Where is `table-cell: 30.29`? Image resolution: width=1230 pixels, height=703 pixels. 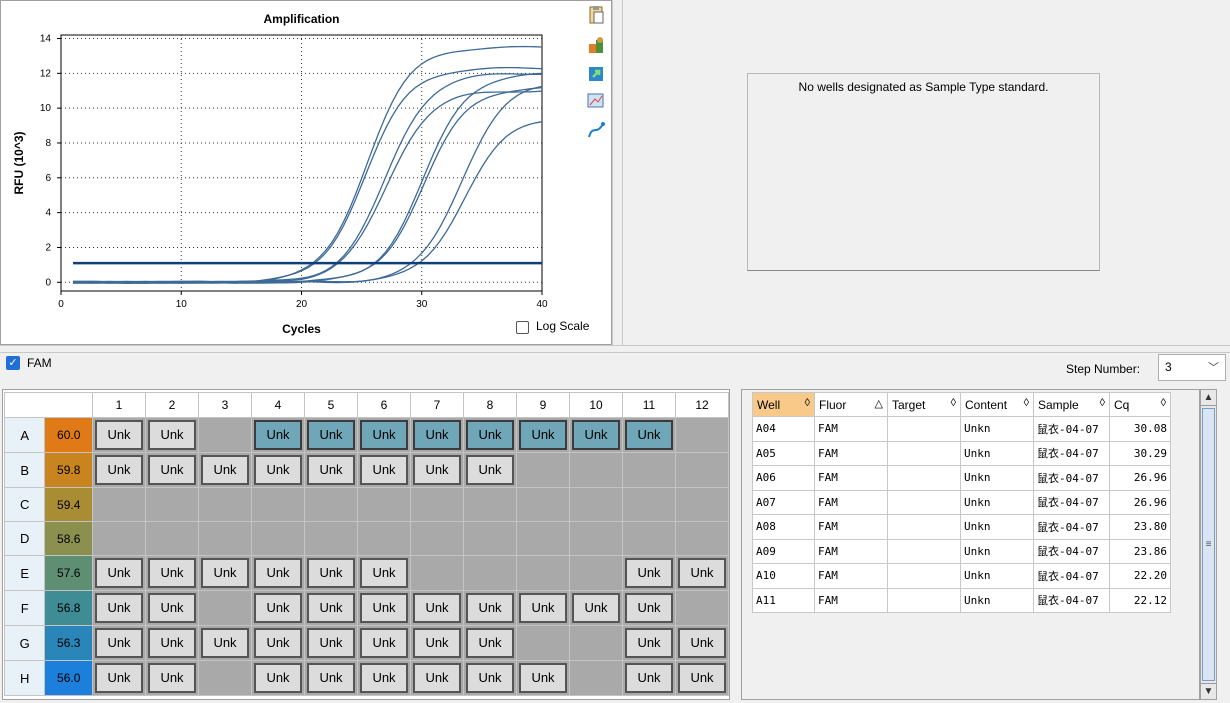
table-cell: 30.29 is located at coordinates (1140, 453).